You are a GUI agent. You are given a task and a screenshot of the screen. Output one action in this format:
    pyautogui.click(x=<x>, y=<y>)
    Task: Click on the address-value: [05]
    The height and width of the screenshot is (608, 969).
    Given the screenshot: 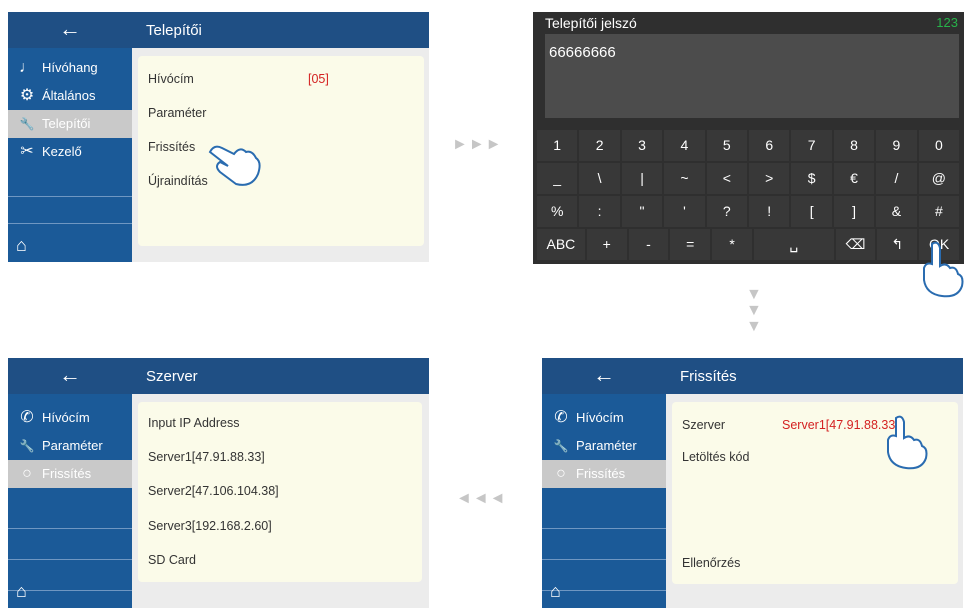 What is the action you would take?
    pyautogui.click(x=318, y=79)
    